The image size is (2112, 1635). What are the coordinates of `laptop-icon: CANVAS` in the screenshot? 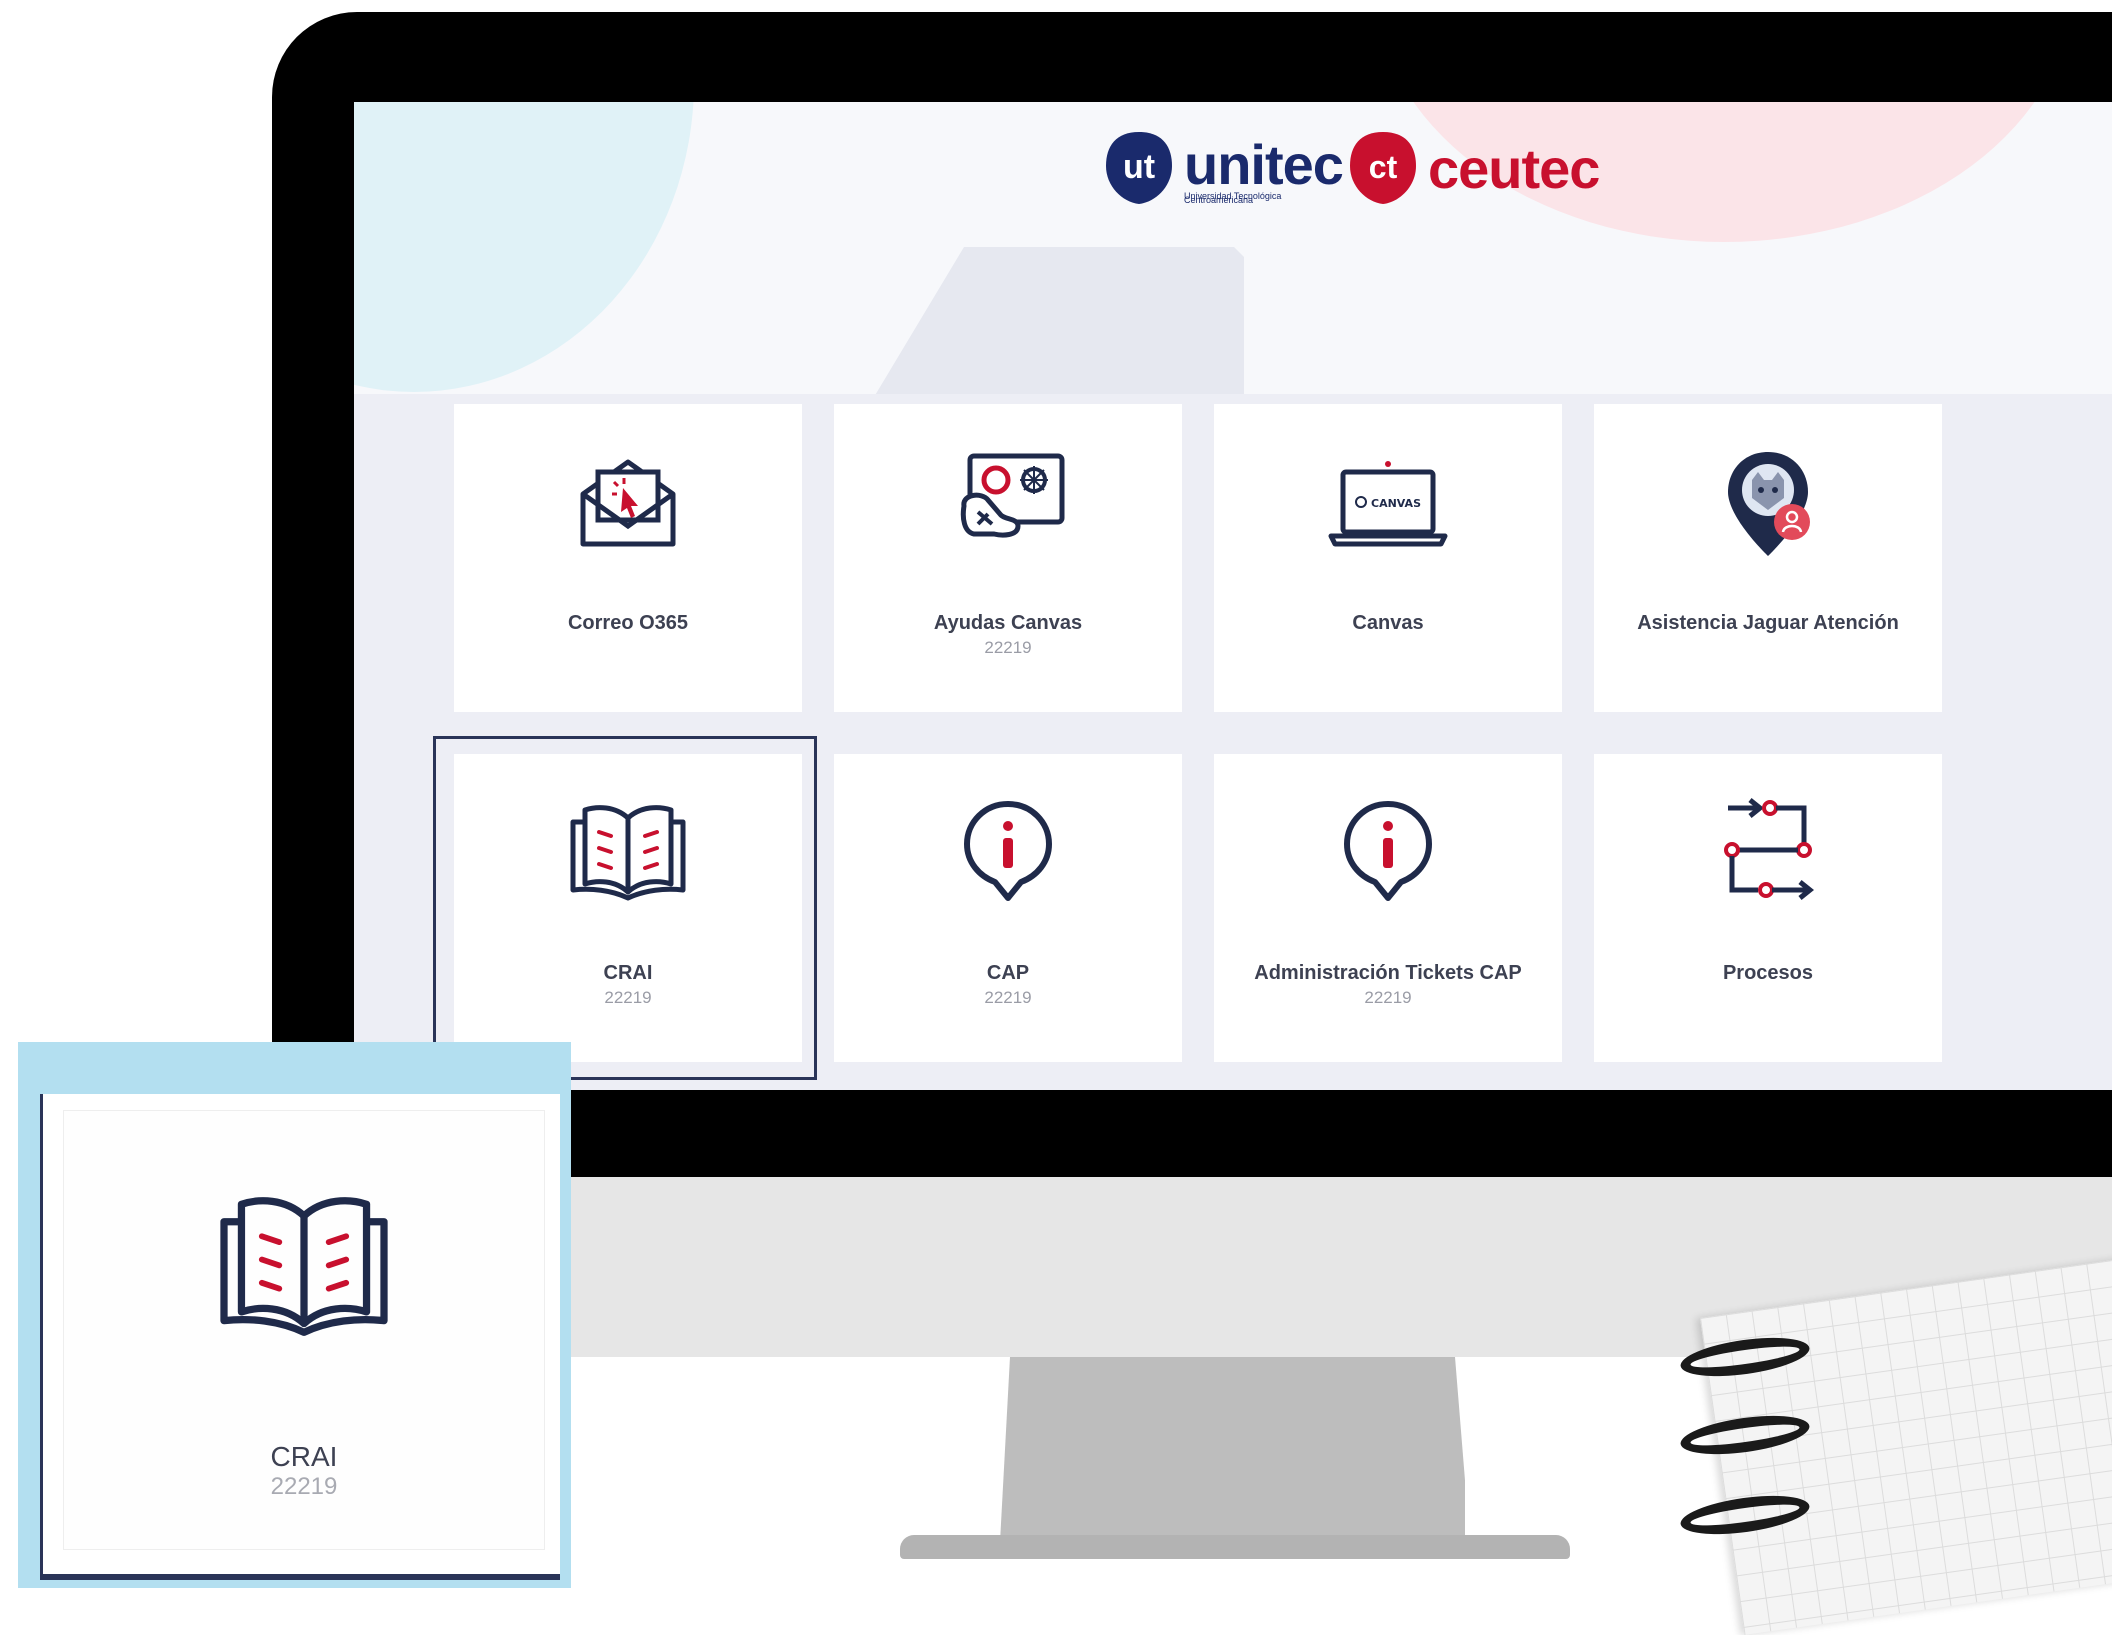 It's located at (1388, 501).